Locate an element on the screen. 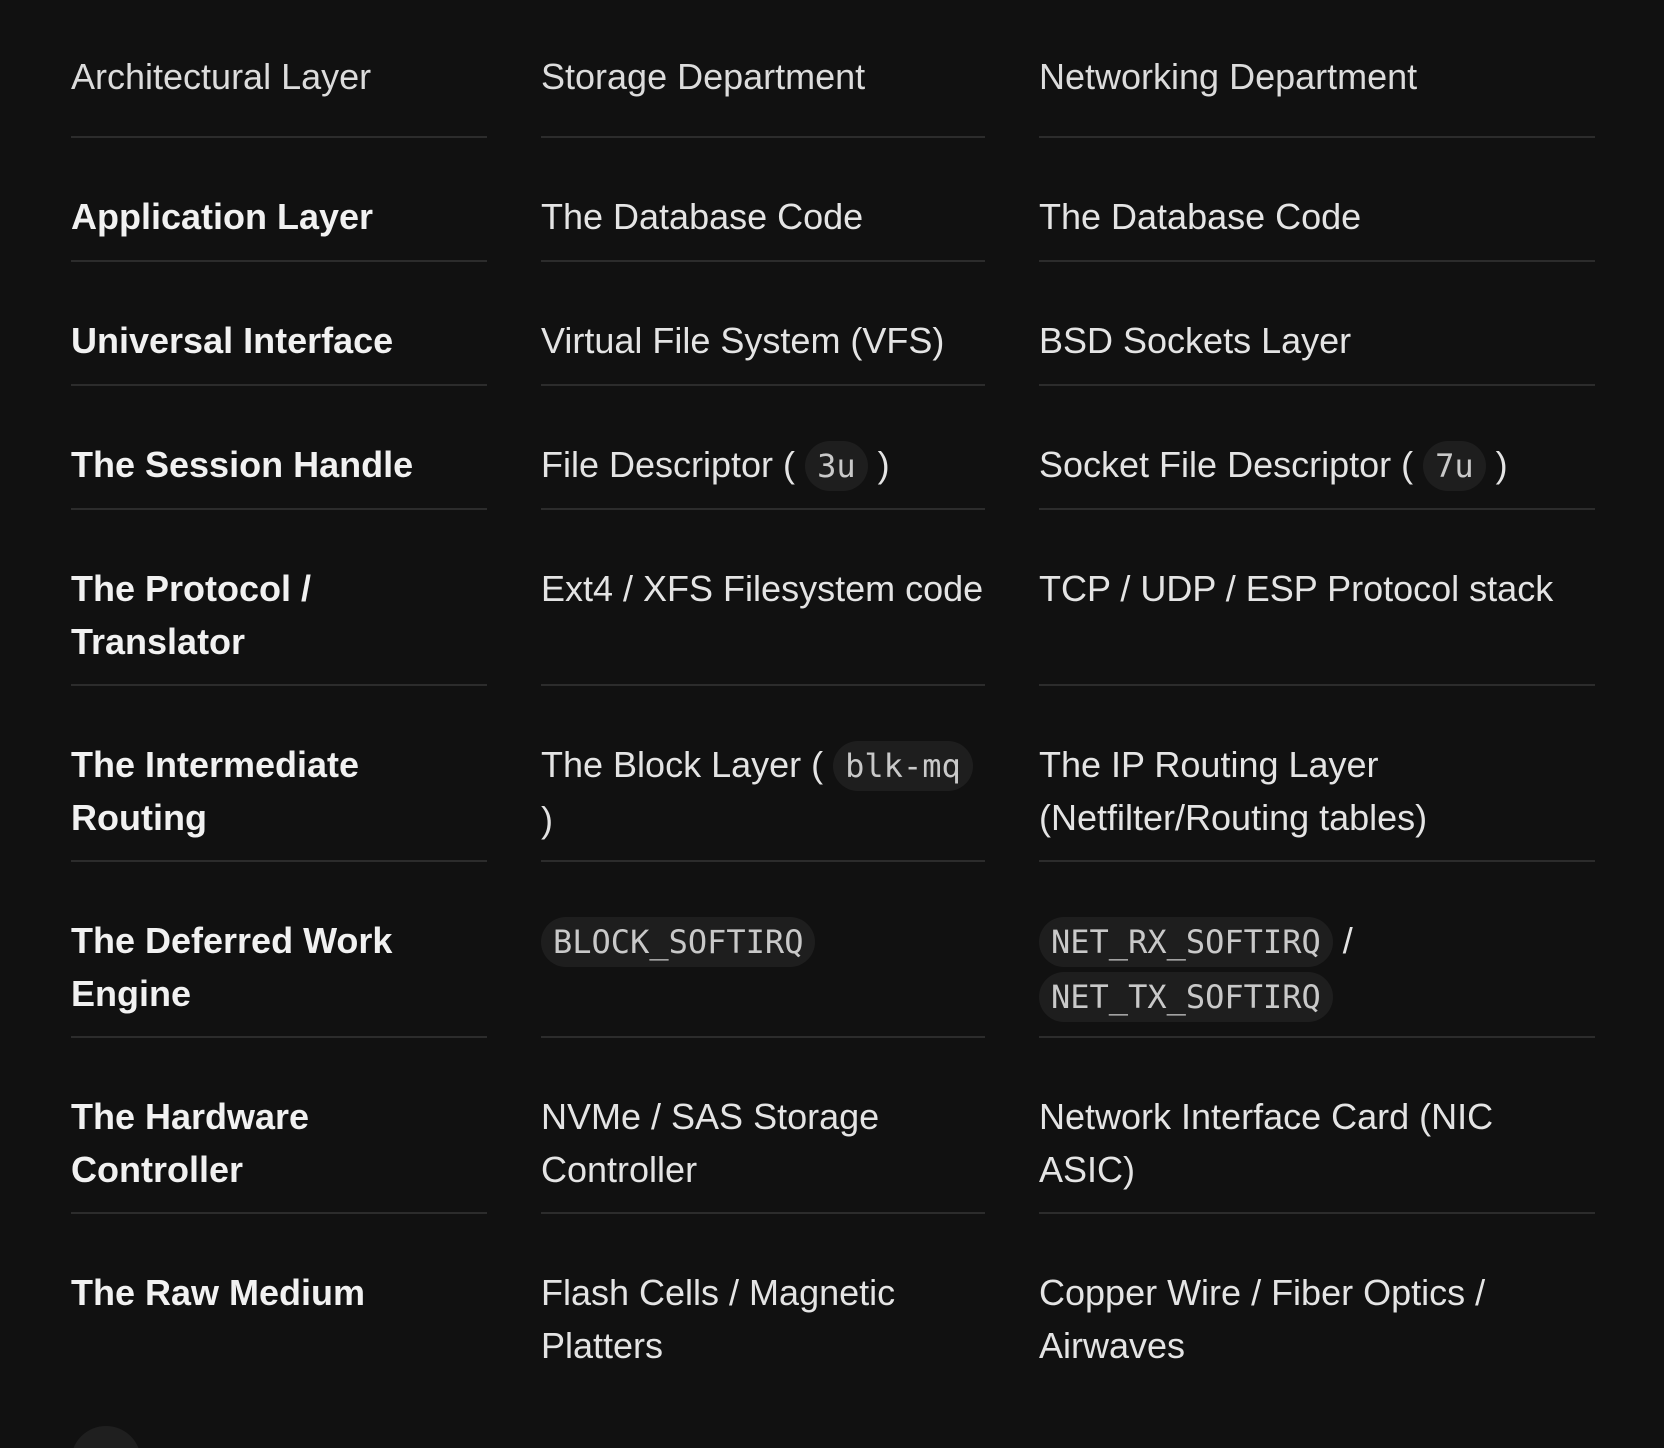 The image size is (1664, 1448). storage-cell: Virtual File System (VFS) is located at coordinates (763, 324).